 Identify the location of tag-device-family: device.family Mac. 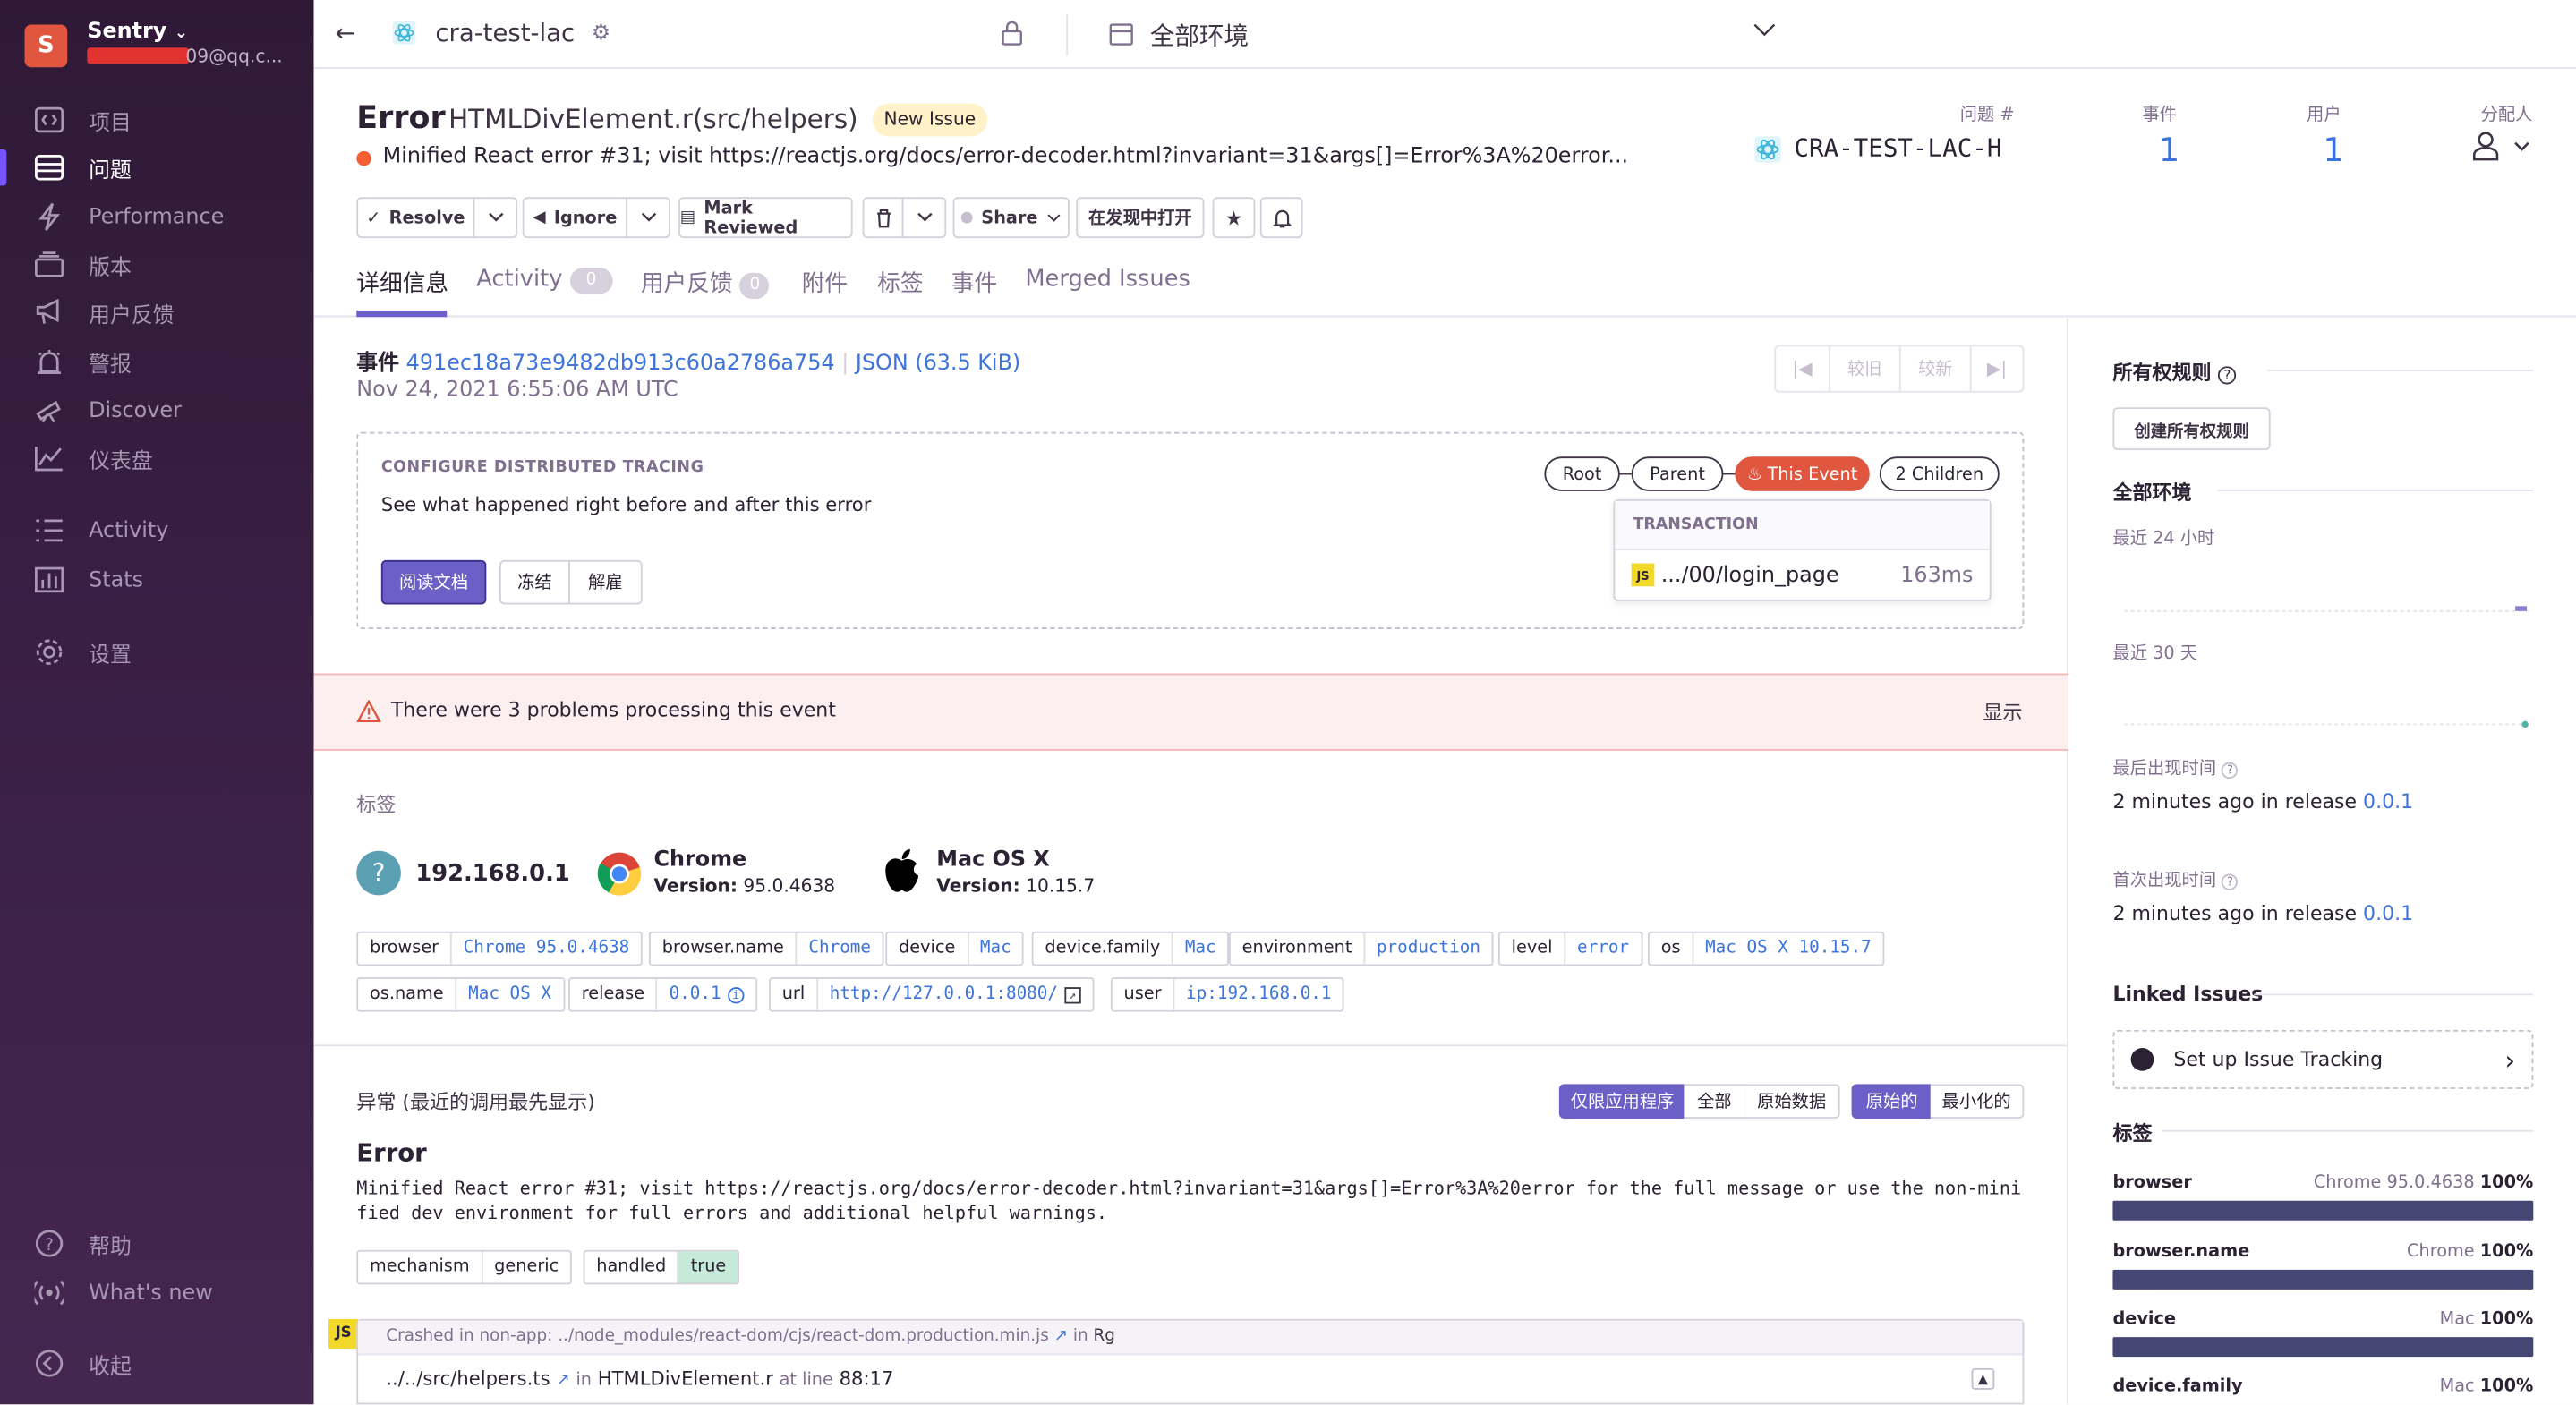
(1130, 948).